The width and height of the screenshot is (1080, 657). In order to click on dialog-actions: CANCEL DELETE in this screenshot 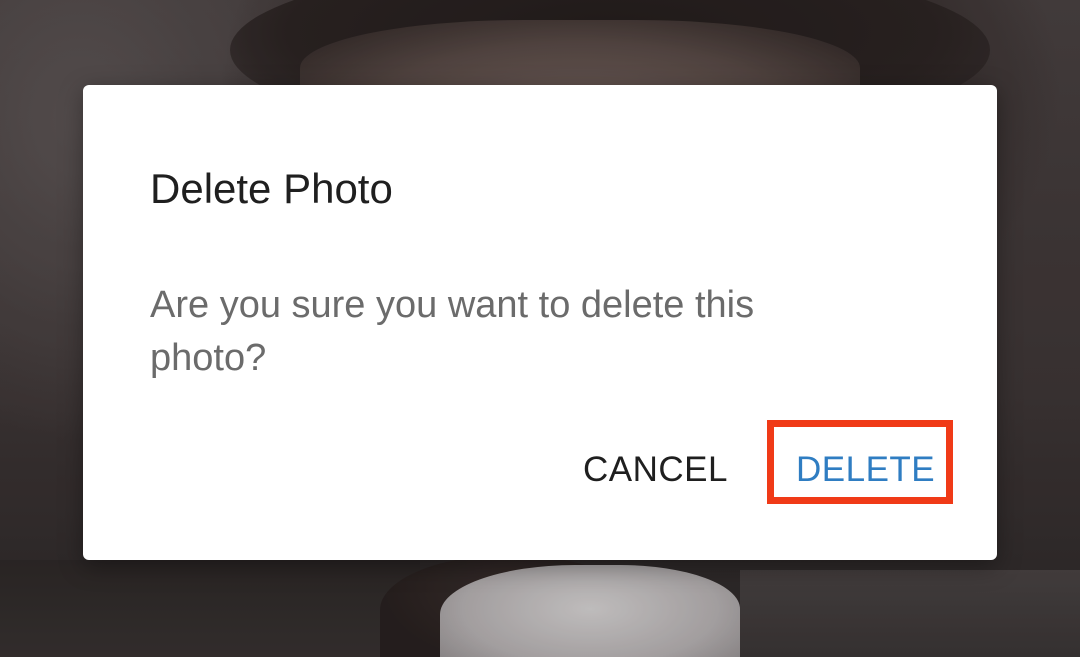, I will do `click(540, 468)`.